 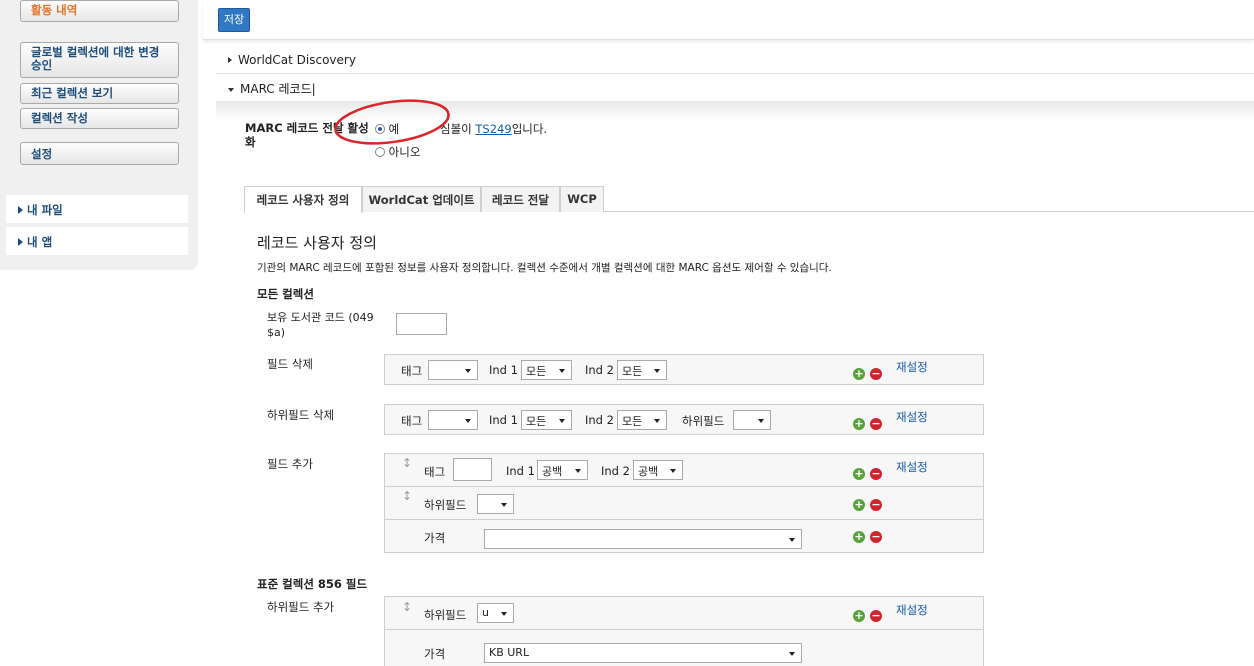 I want to click on tab-worldcat-updates: WorldCat 업데이트, so click(x=421, y=199).